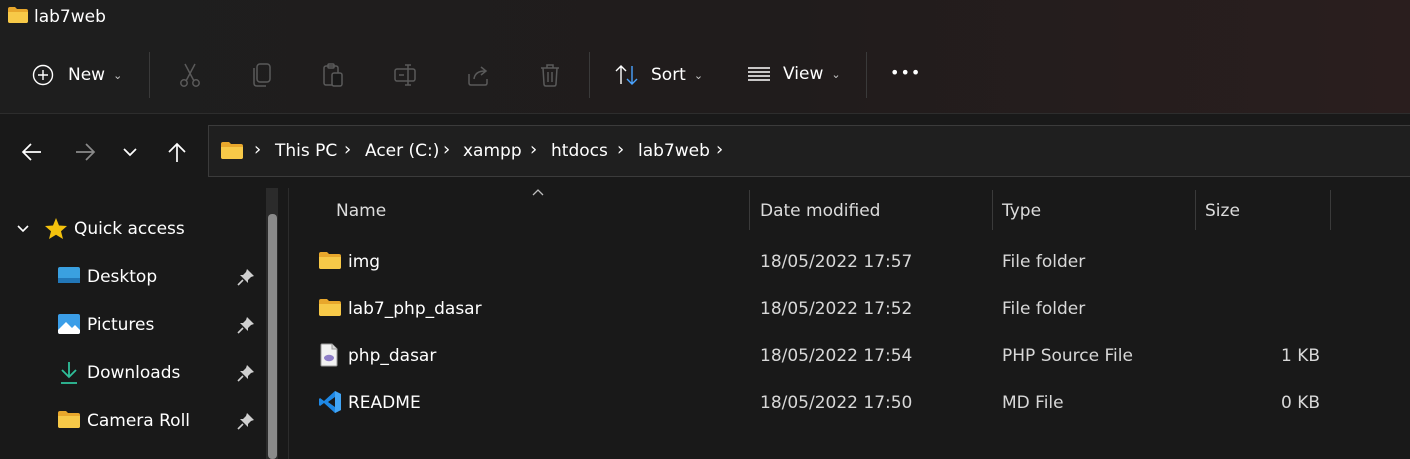 Image resolution: width=1410 pixels, height=459 pixels. Describe the element at coordinates (803, 74) in the screenshot. I see `view-label: View` at that location.